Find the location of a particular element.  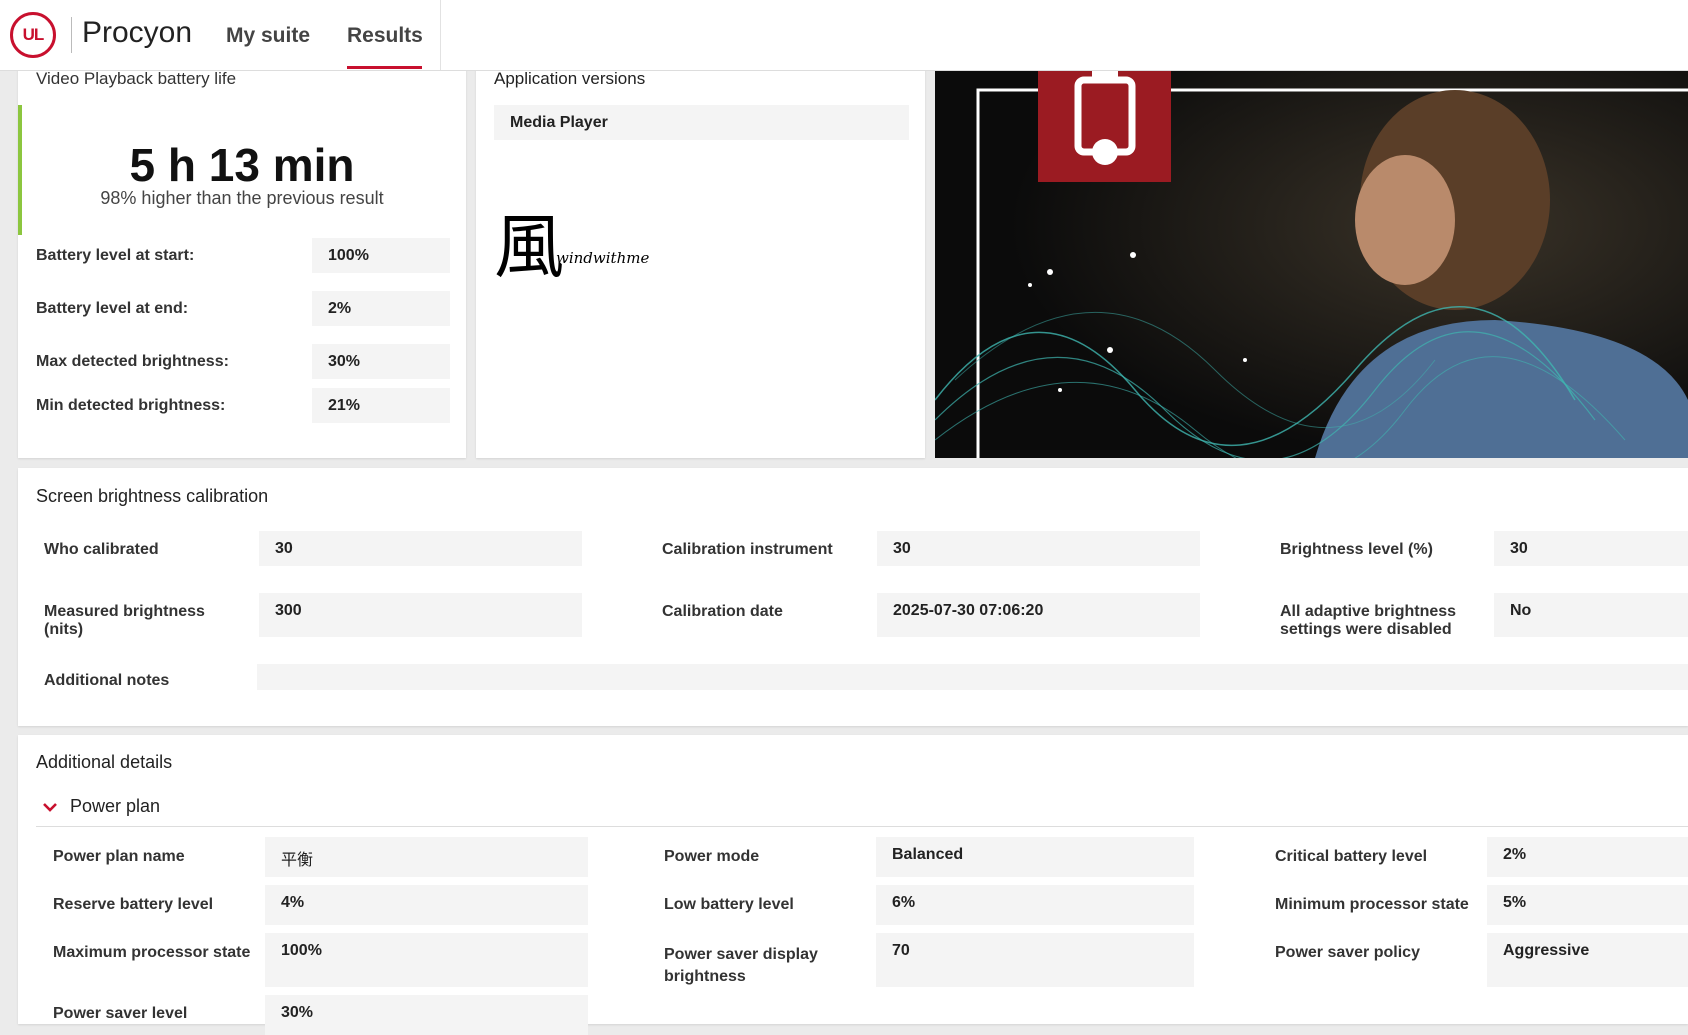

logo-divider is located at coordinates (71, 35).